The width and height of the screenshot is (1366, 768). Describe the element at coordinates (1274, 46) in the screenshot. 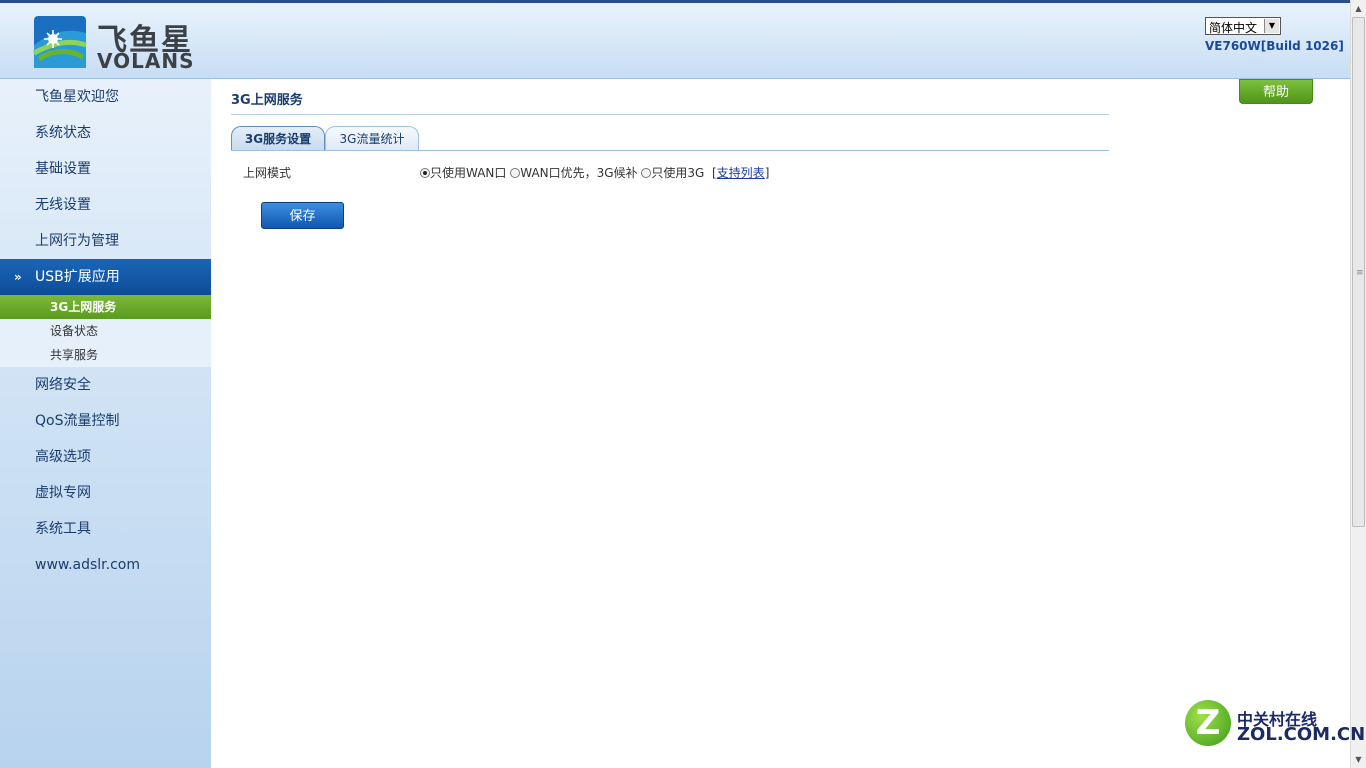

I see `firmware-version: VE760W[Build 1026]` at that location.